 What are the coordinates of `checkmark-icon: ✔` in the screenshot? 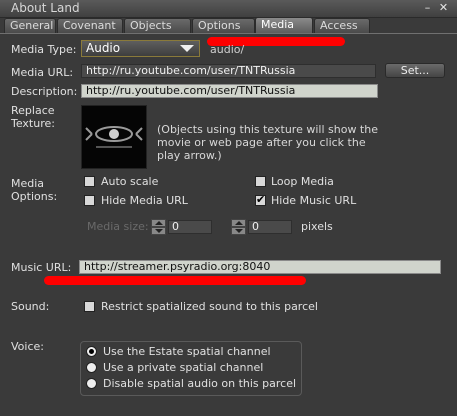 It's located at (261, 199).